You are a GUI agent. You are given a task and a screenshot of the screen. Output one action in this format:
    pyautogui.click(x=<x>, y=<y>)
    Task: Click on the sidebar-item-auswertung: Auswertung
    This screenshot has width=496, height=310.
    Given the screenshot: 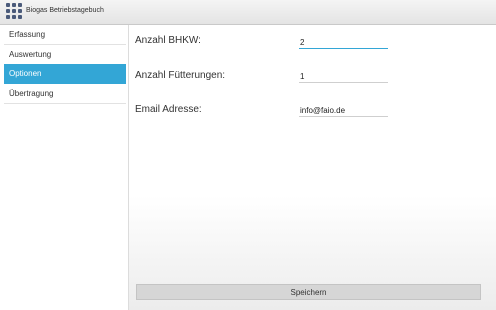 What is the action you would take?
    pyautogui.click(x=65, y=55)
    